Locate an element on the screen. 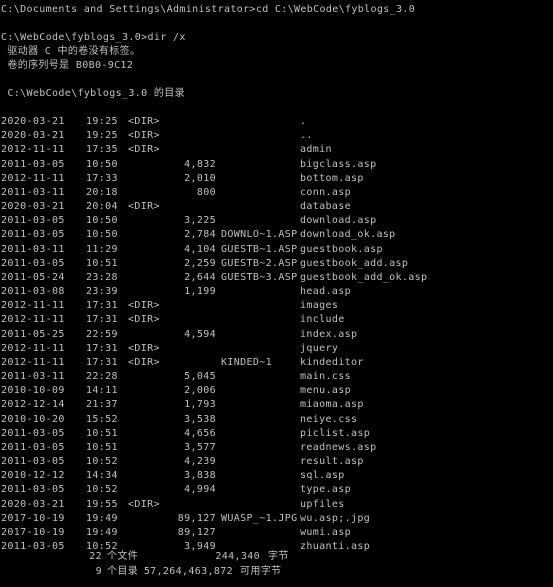  entry-name: . is located at coordinates (303, 121).